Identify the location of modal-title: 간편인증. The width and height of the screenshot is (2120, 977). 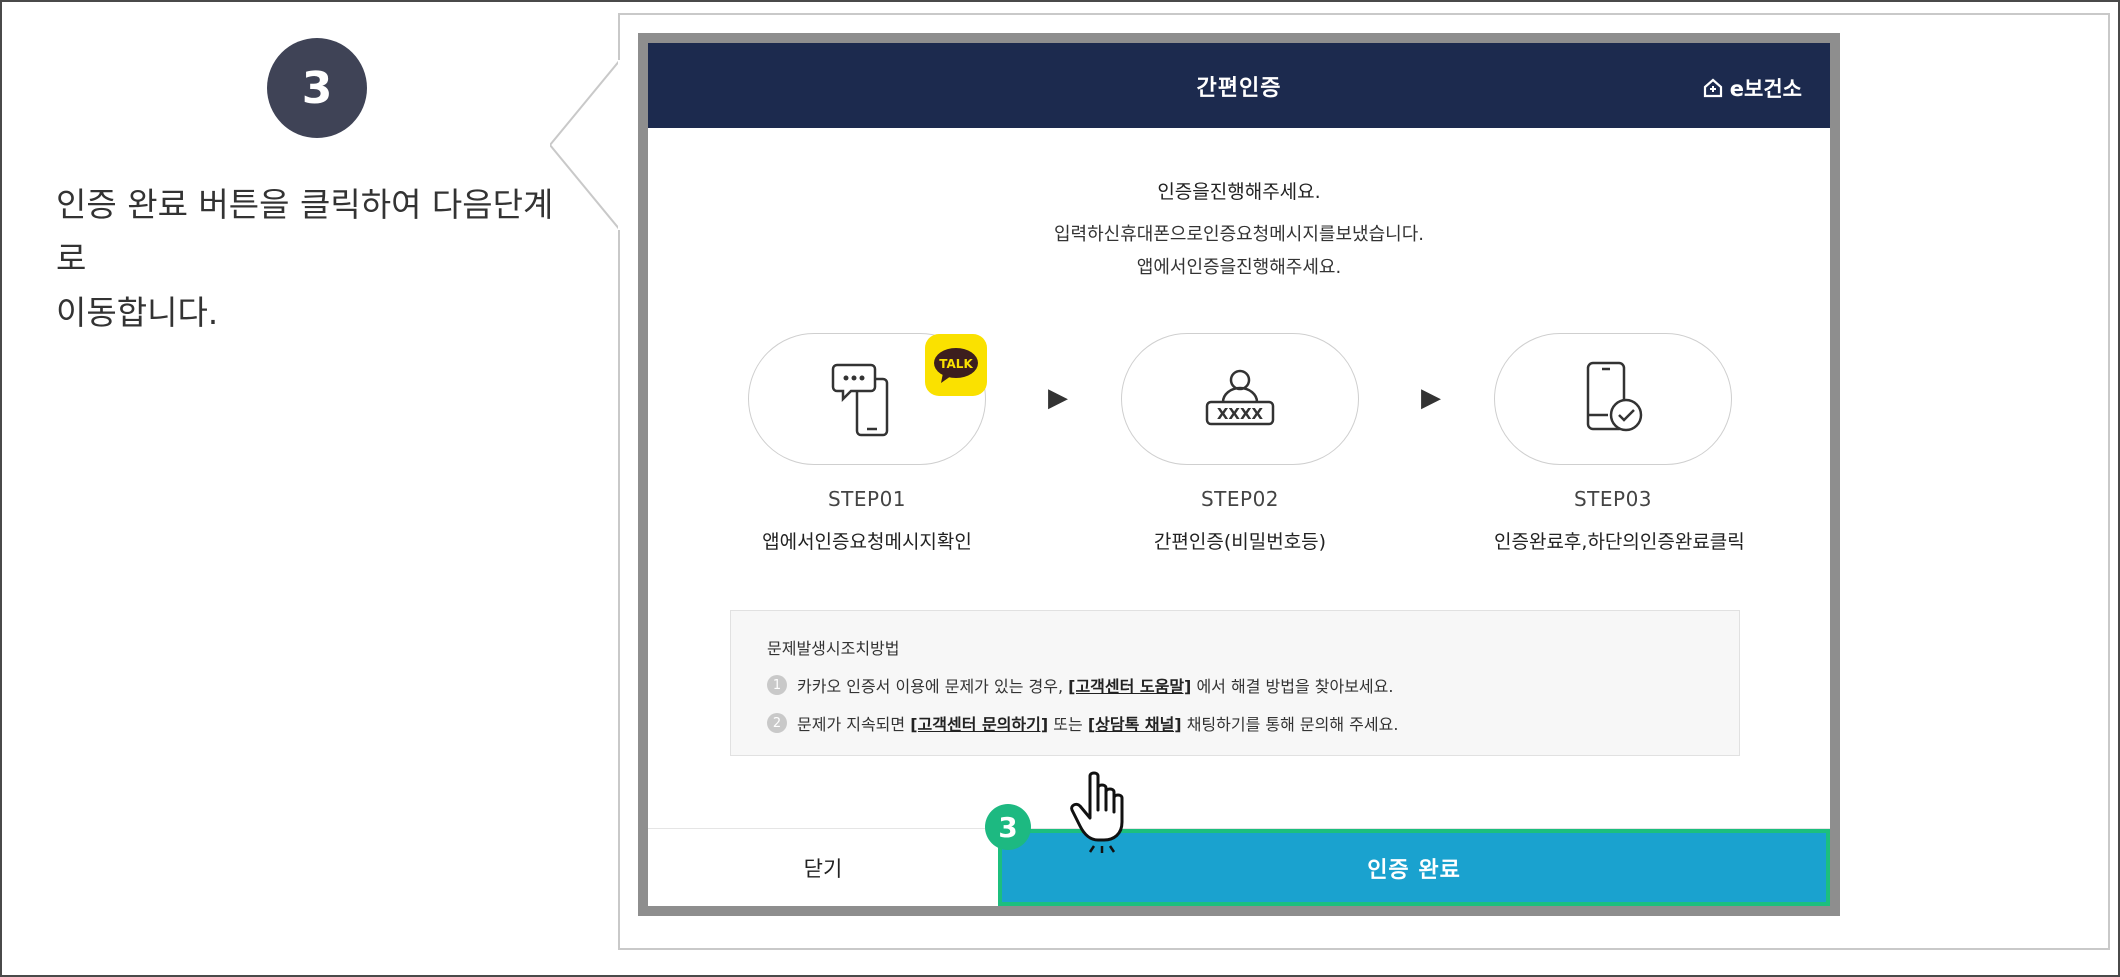
(1239, 88).